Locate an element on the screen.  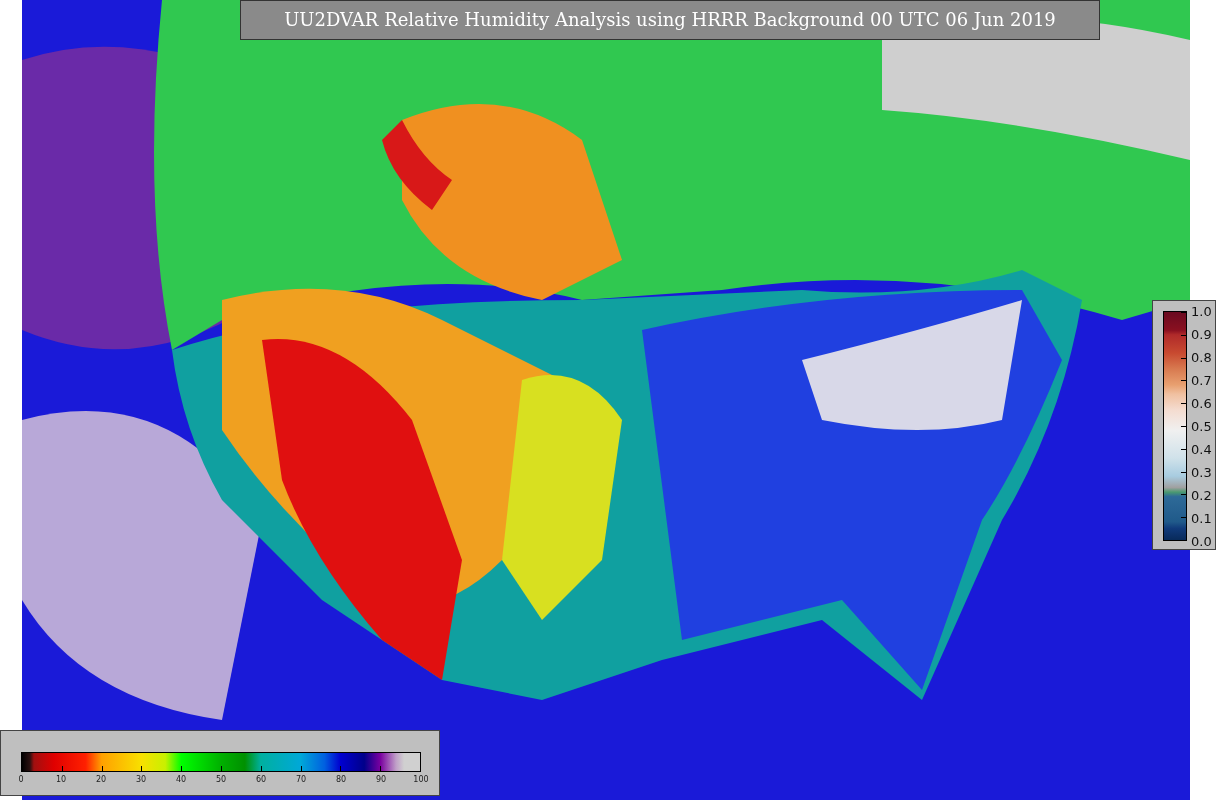
tick-label: 0.5 is located at coordinates (1201, 426).